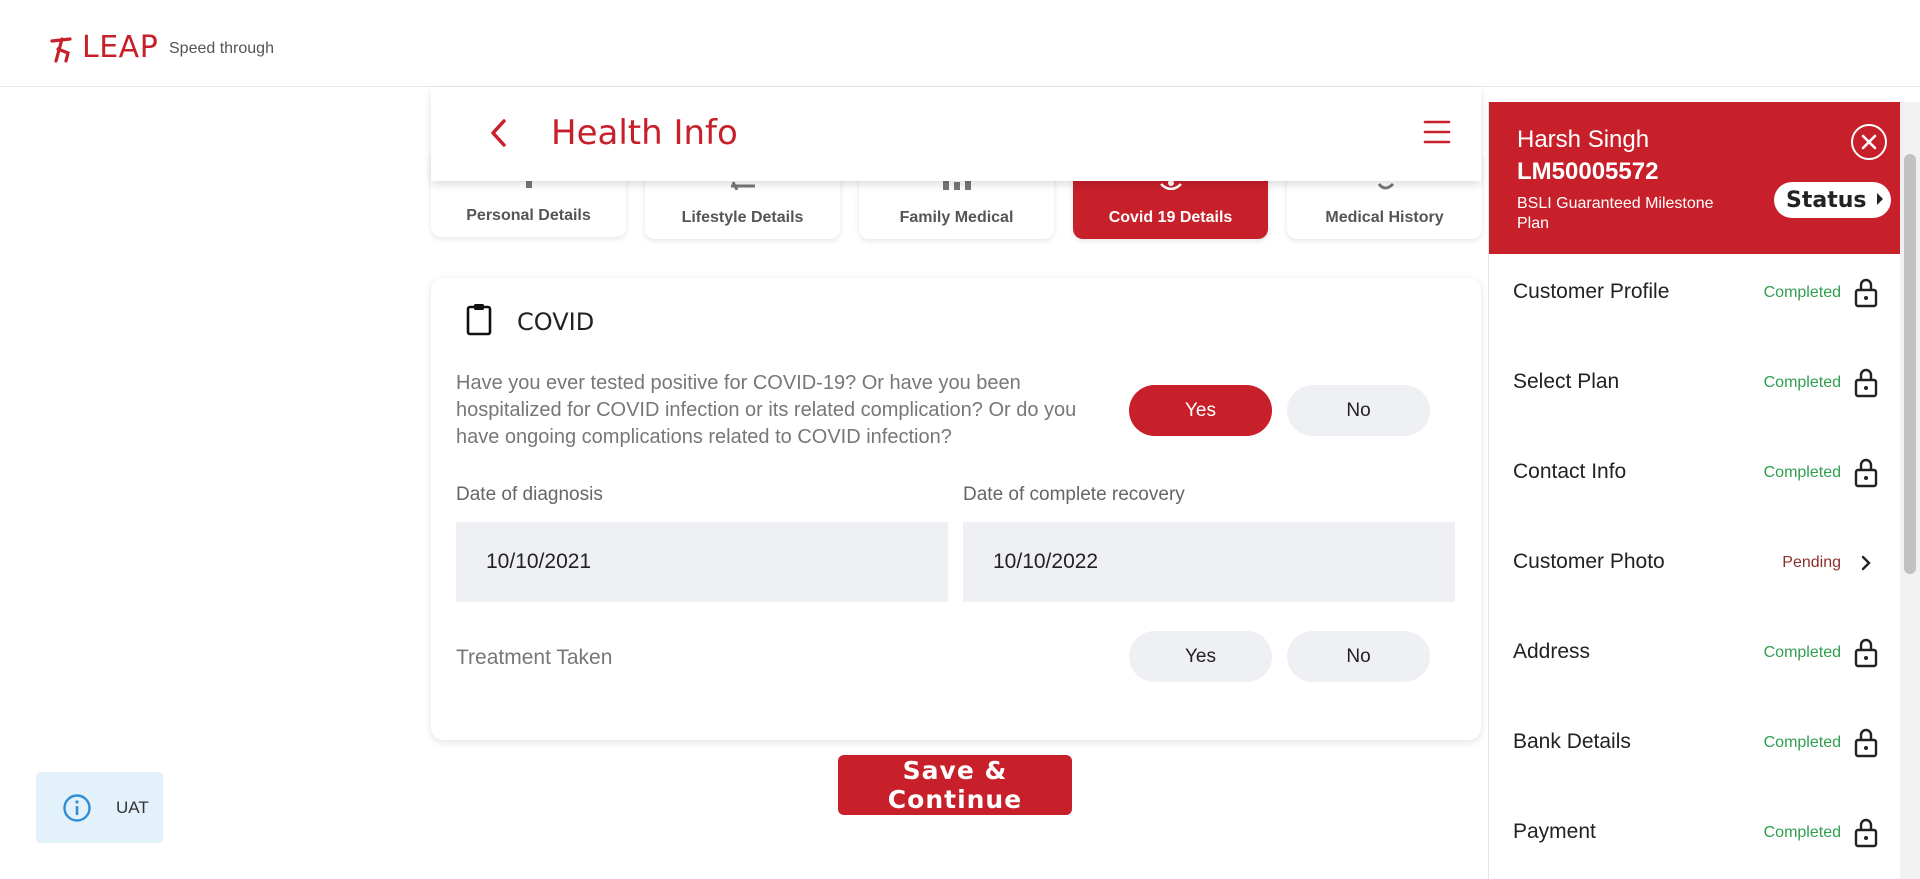 The image size is (1920, 879). What do you see at coordinates (1694, 299) in the screenshot?
I see `step-customer-profile: Customer Profile Completed` at bounding box center [1694, 299].